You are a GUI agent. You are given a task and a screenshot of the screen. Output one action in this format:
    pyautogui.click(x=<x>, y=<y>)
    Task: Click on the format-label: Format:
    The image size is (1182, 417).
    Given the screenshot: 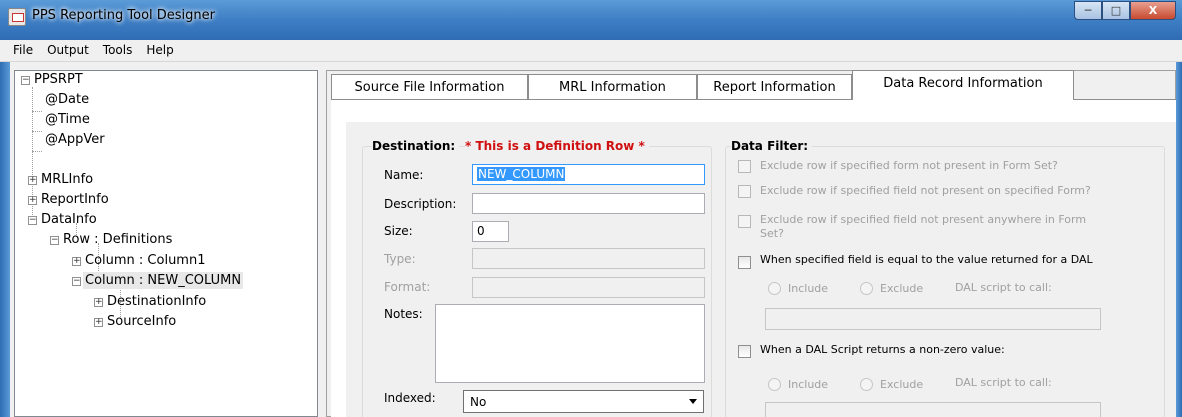 What is the action you would take?
    pyautogui.click(x=407, y=287)
    